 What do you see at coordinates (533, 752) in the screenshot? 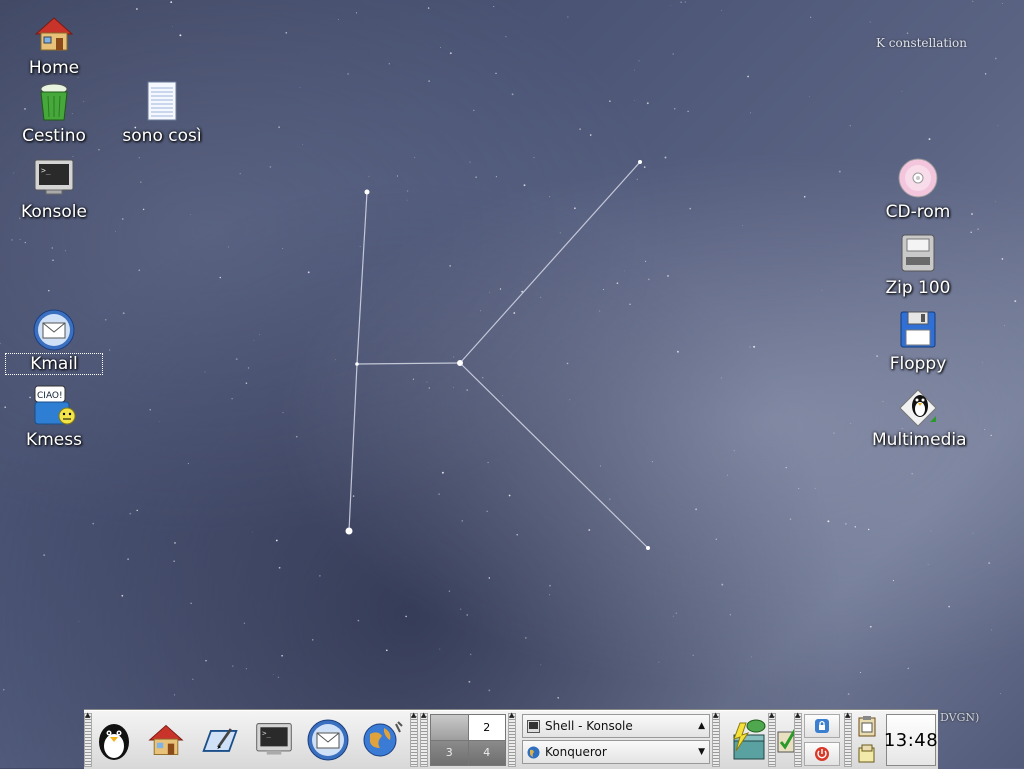
I see `globe-icon` at bounding box center [533, 752].